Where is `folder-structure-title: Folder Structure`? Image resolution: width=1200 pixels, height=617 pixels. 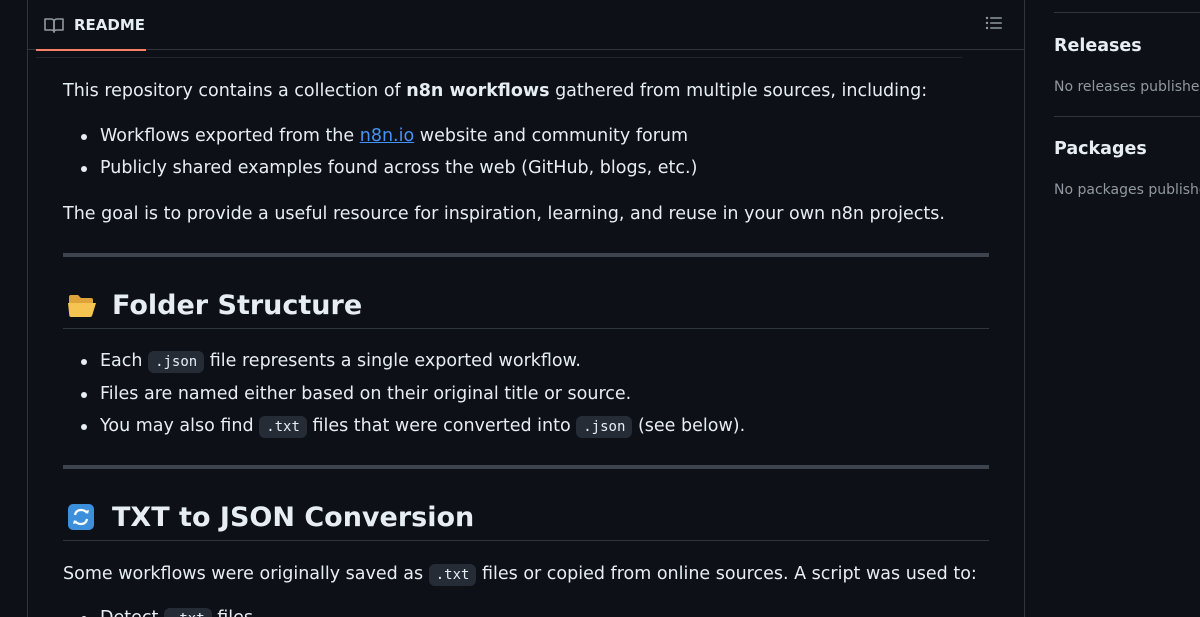
folder-structure-title: Folder Structure is located at coordinates (237, 305).